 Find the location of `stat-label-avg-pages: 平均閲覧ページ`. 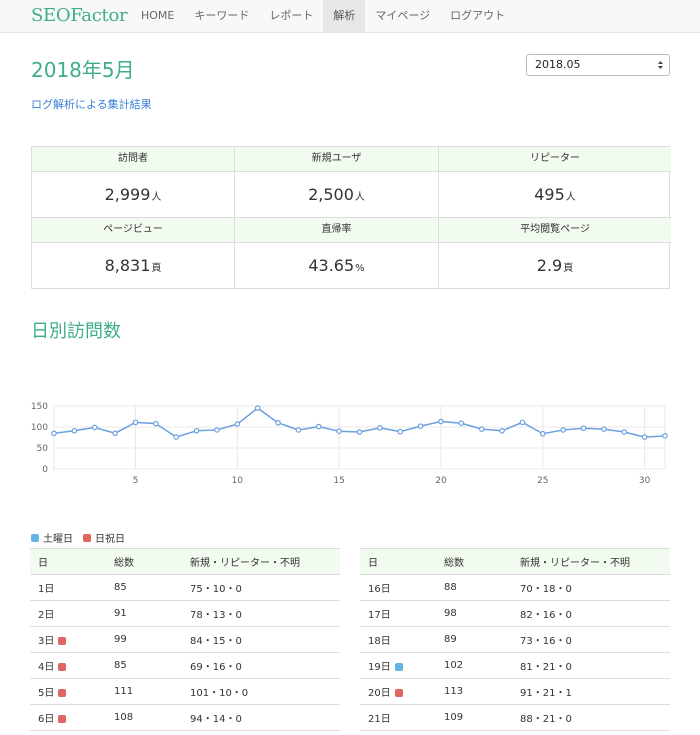

stat-label-avg-pages: 平均閲覧ページ is located at coordinates (555, 230).